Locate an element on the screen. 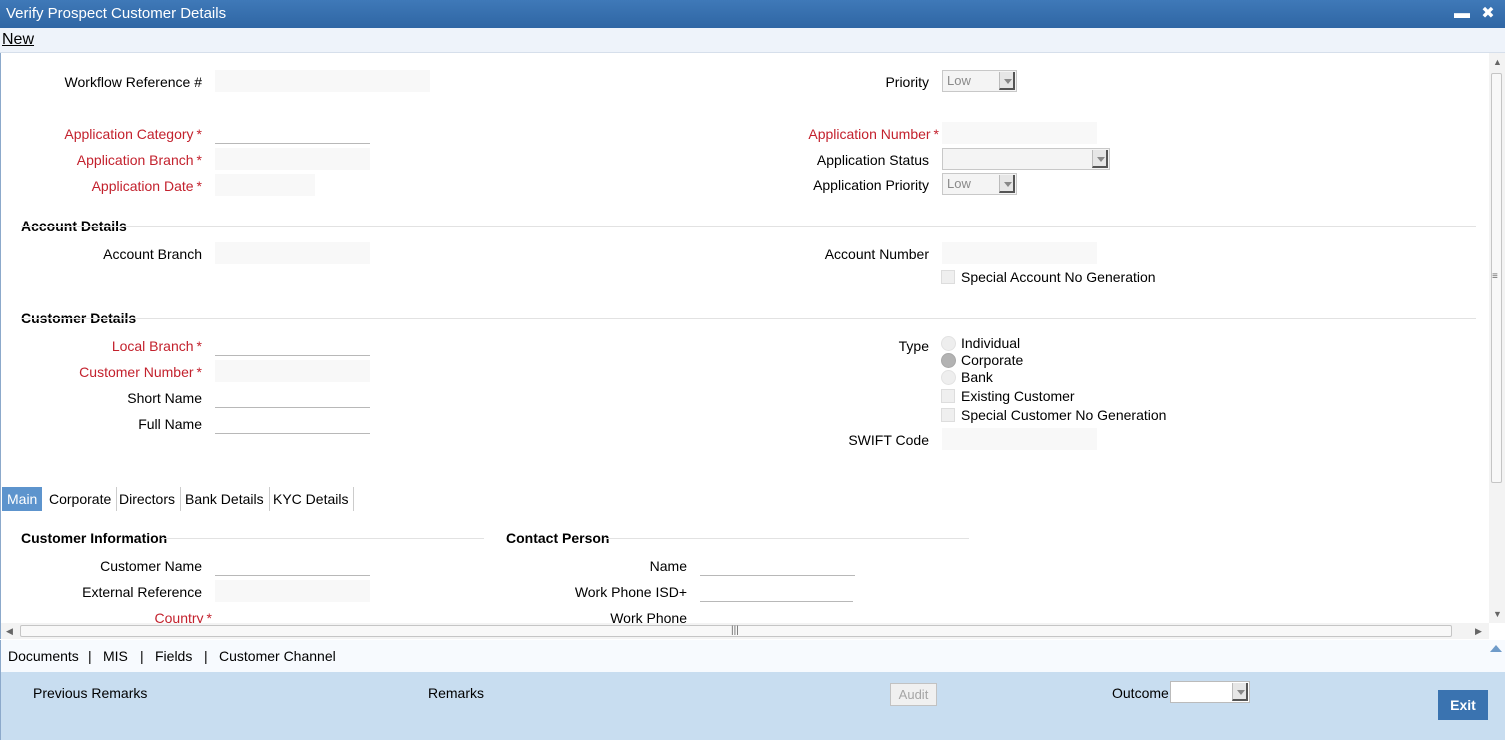  swift-code-label: SWIFT Code is located at coordinates (888, 440).